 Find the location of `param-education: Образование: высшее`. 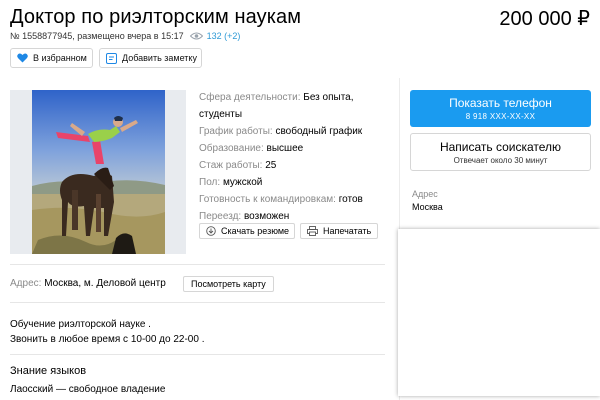

param-education: Образование: высшее is located at coordinates (251, 148).